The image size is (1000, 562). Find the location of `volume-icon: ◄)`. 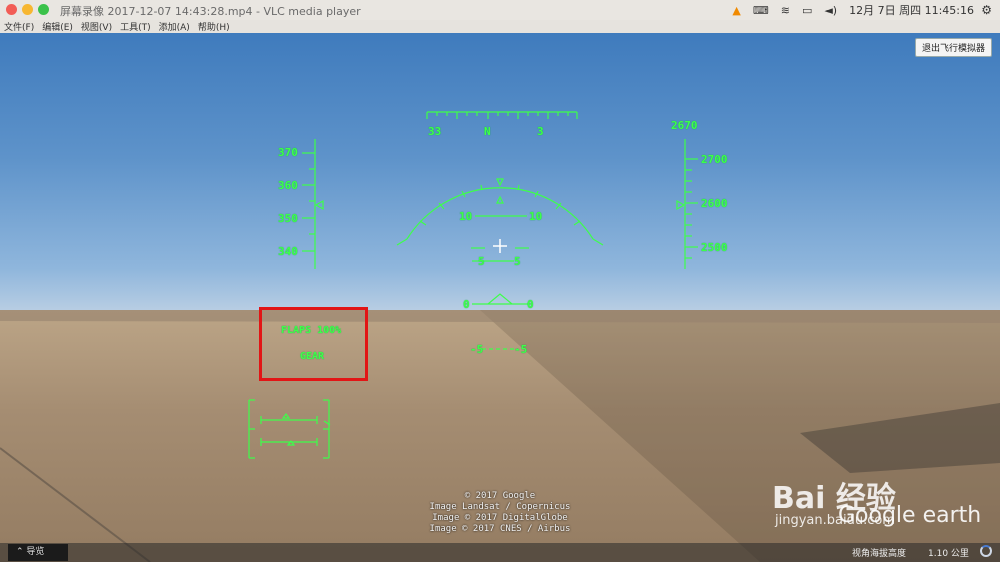

volume-icon: ◄) is located at coordinates (830, 10).